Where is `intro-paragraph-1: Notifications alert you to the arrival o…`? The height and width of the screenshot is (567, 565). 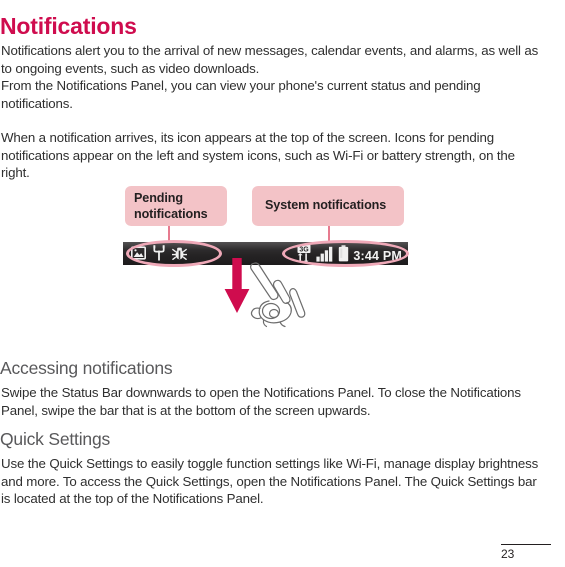 intro-paragraph-1: Notifications alert you to the arrival o… is located at coordinates (270, 77).